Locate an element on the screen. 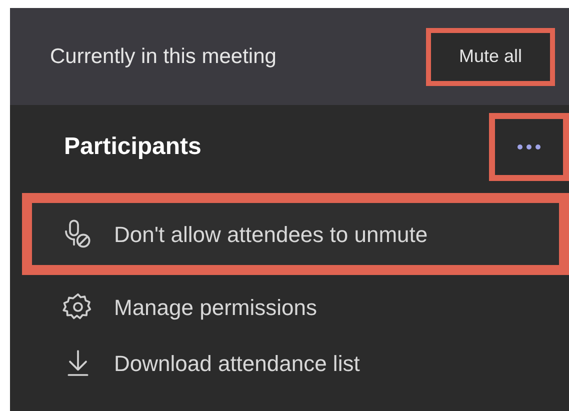 Image resolution: width=569 pixels, height=411 pixels. more-options-button is located at coordinates (529, 147).